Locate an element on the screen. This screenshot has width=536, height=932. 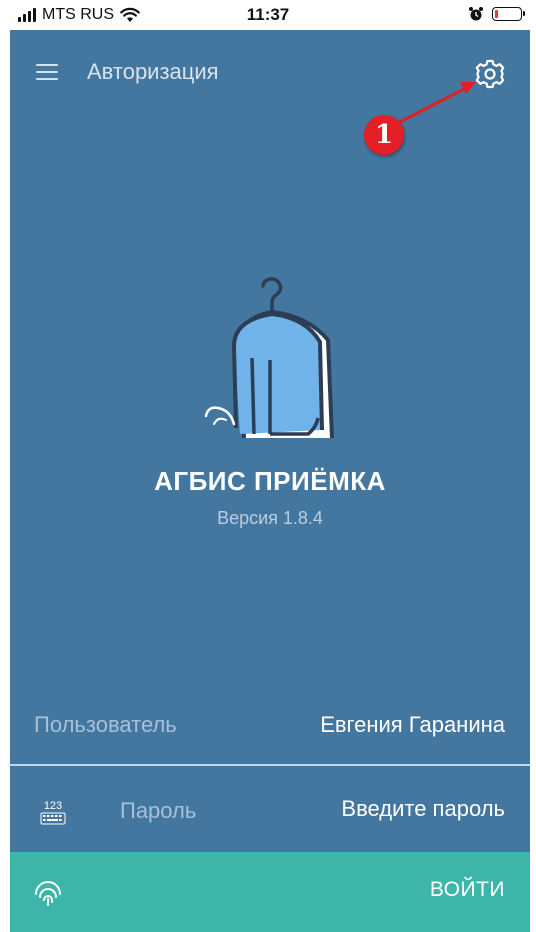
user-select-row: Пользователь Евгения Гаранина is located at coordinates (270, 732).